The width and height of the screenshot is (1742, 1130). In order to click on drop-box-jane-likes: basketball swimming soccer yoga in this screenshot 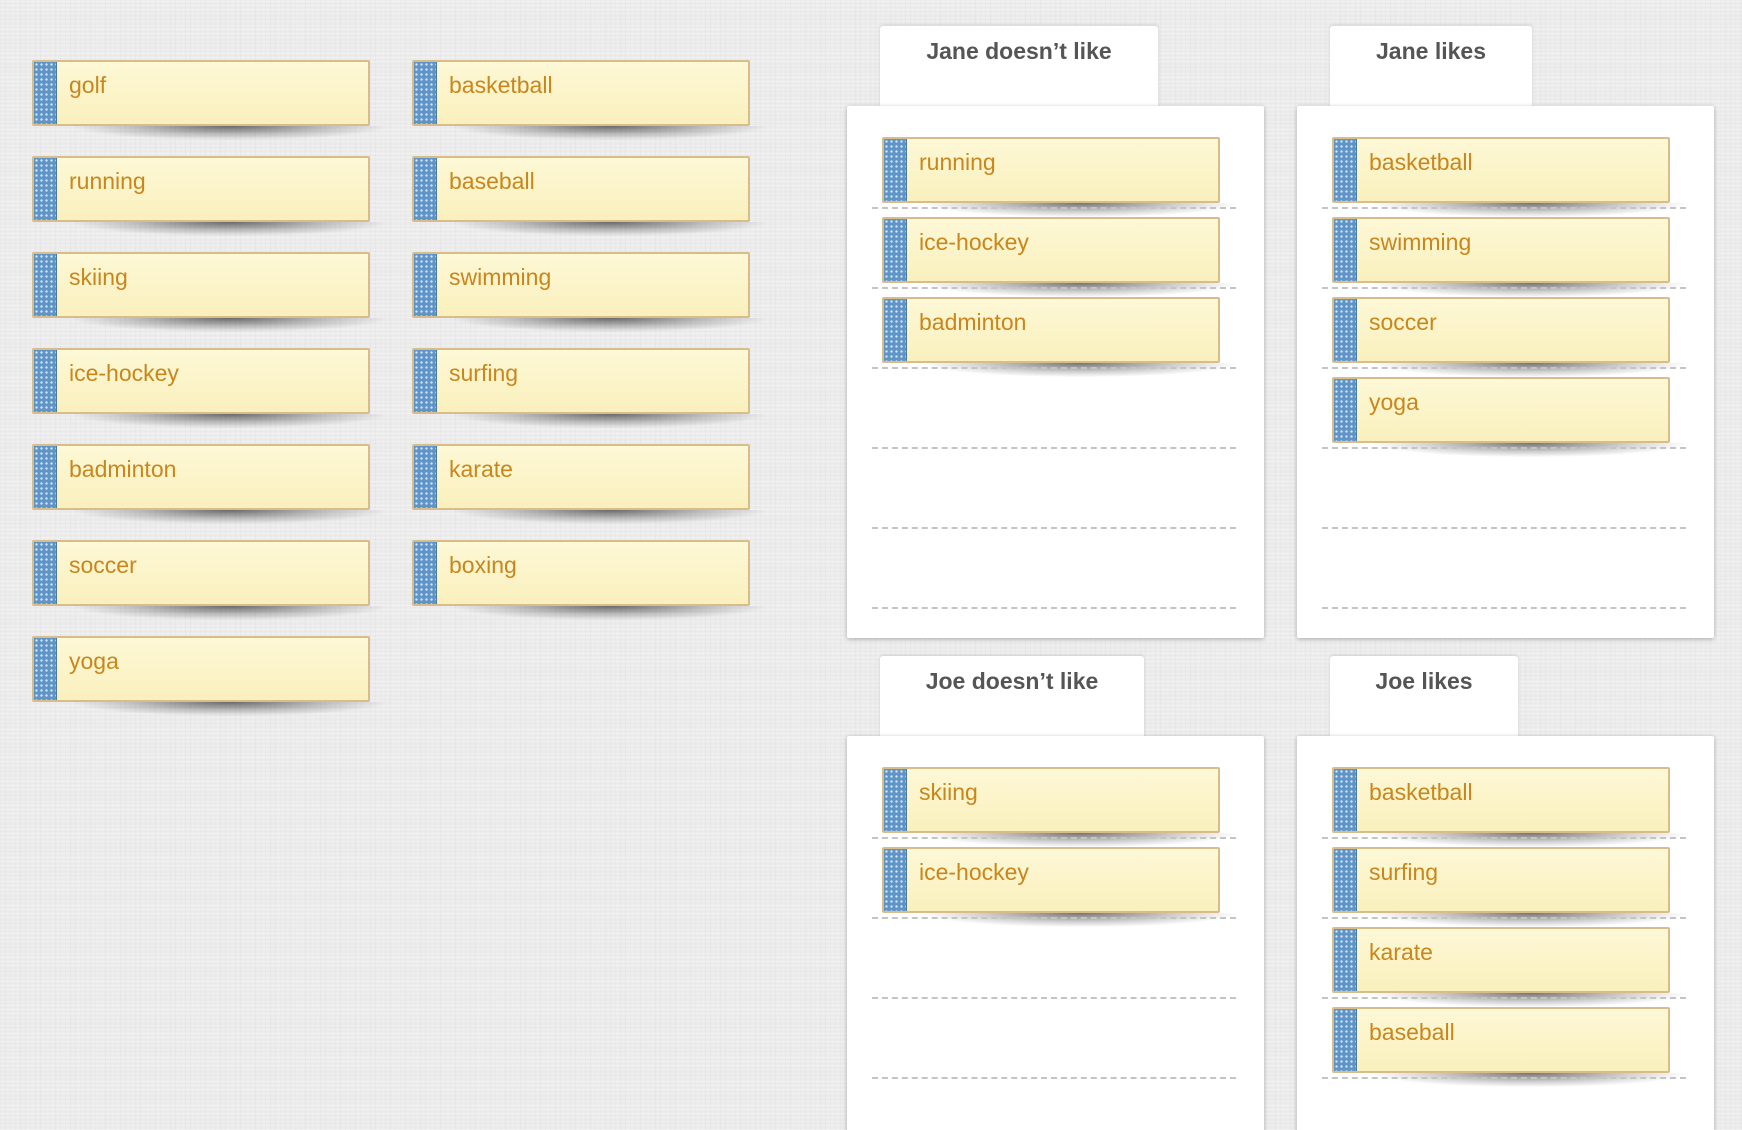, I will do `click(1505, 372)`.